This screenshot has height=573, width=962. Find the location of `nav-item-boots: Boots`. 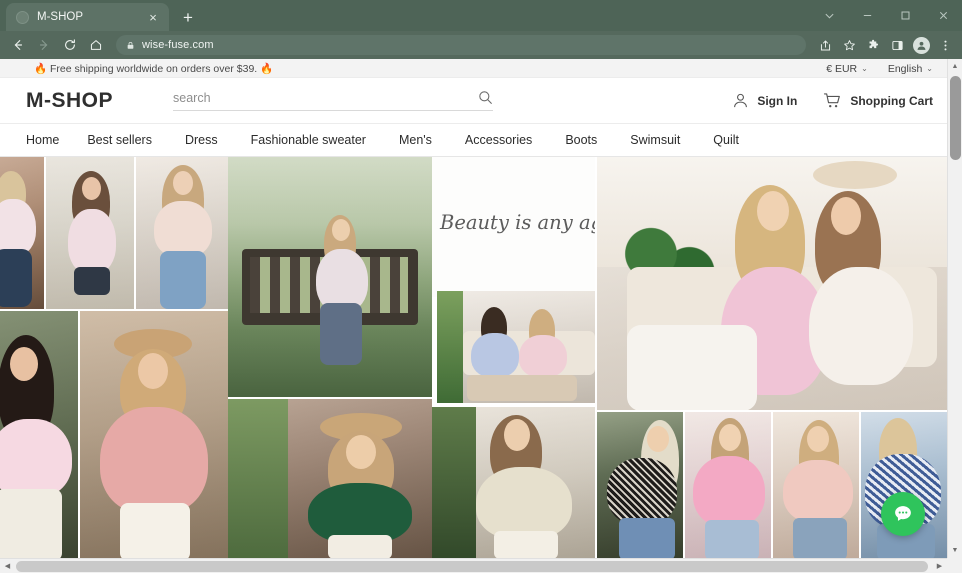

nav-item-boots: Boots is located at coordinates (597, 140).